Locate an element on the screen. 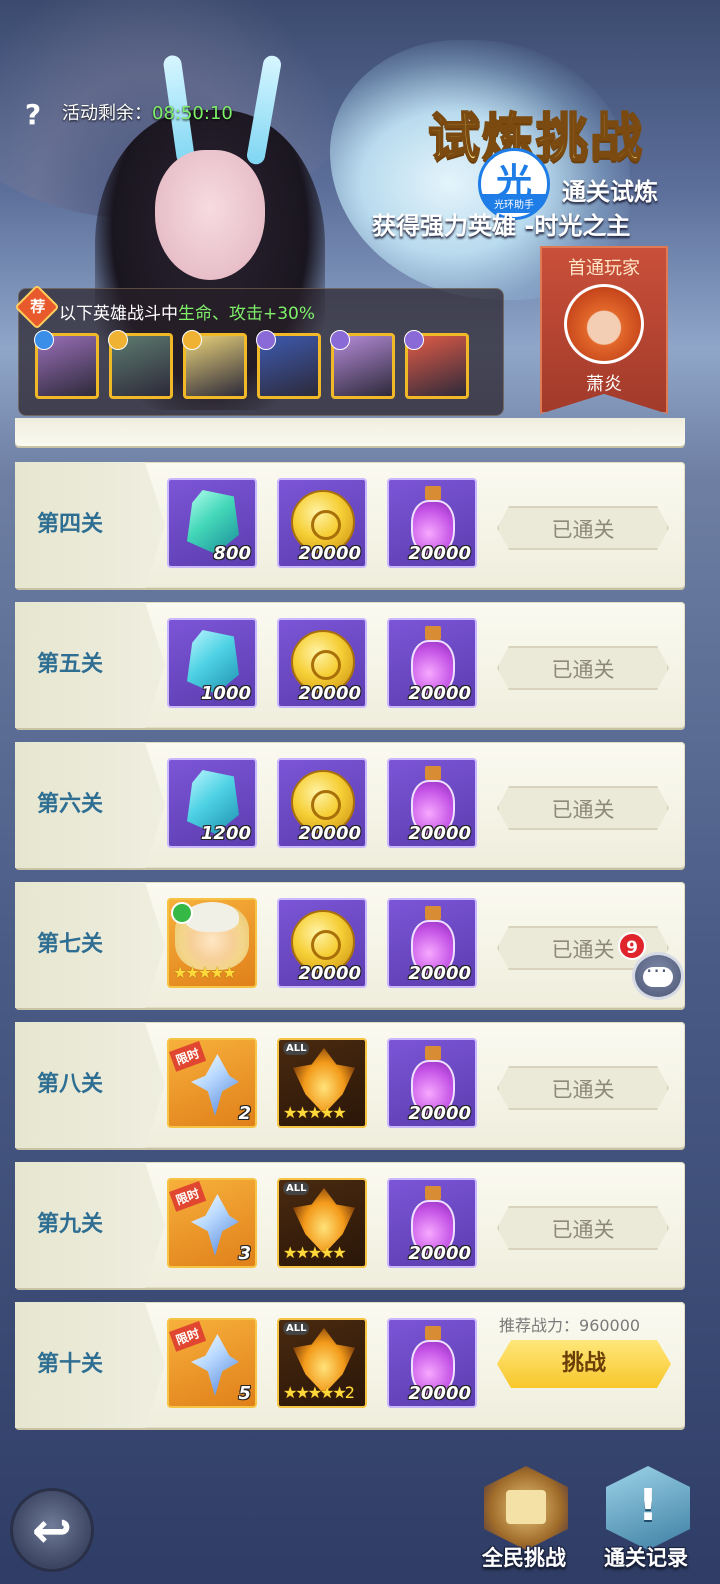  chat-bubble-icon is located at coordinates (658, 976).